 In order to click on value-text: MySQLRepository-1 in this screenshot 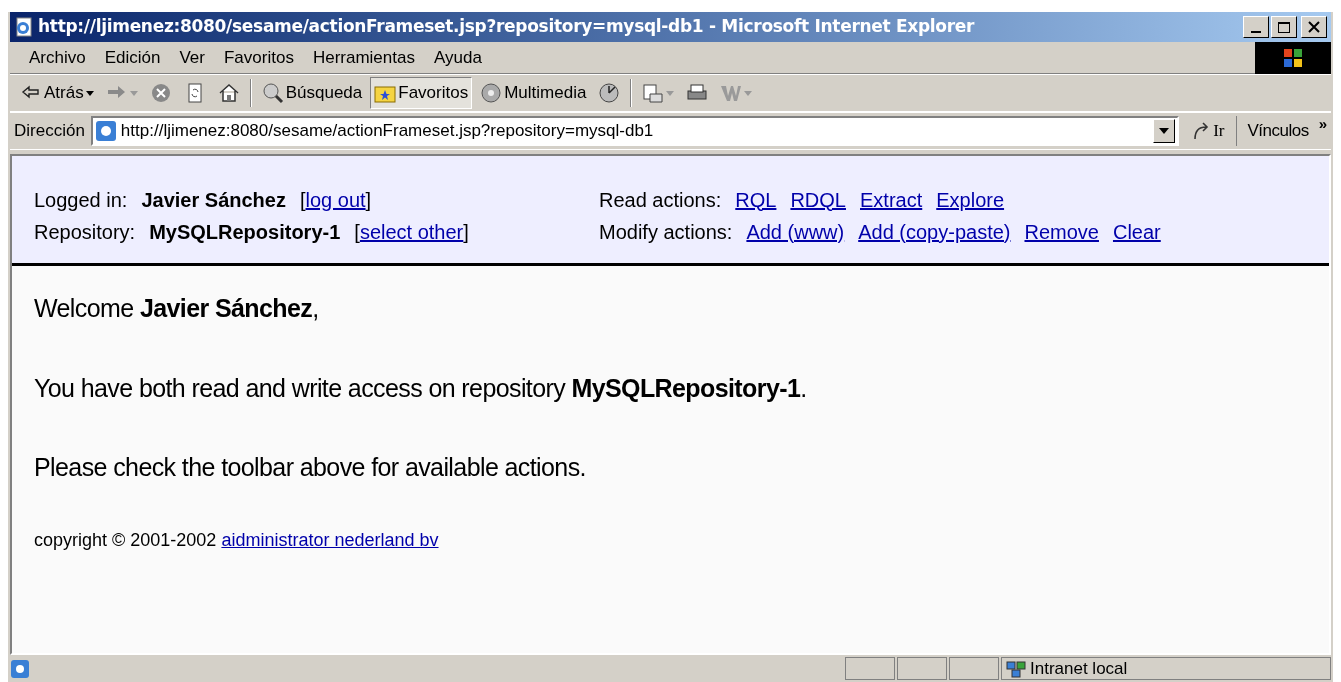, I will do `click(245, 232)`.